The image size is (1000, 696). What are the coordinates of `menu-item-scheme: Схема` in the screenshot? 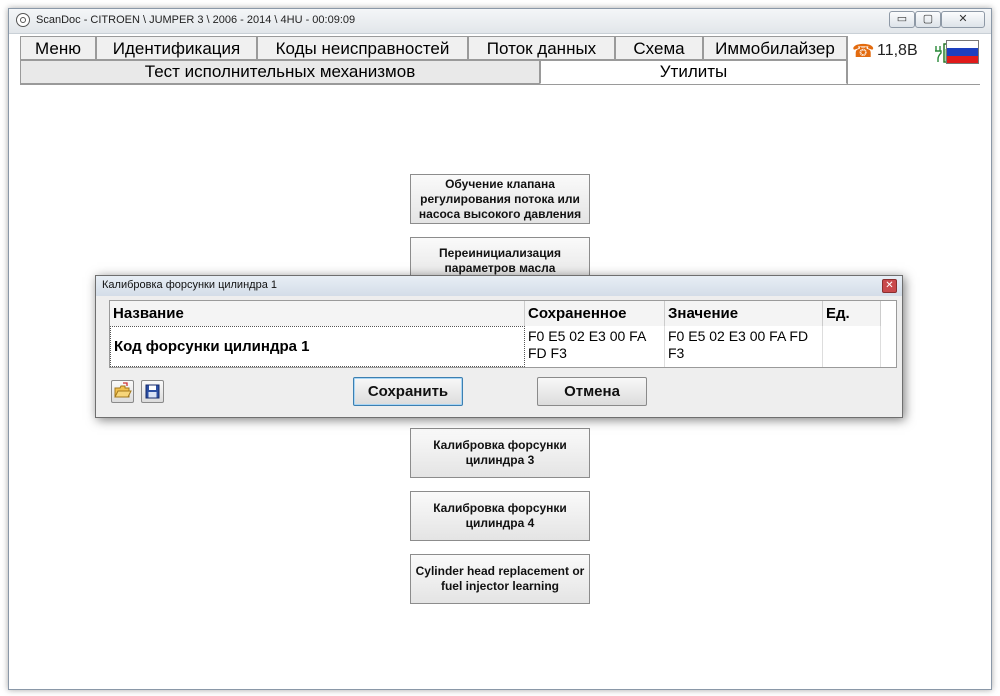 It's located at (659, 48).